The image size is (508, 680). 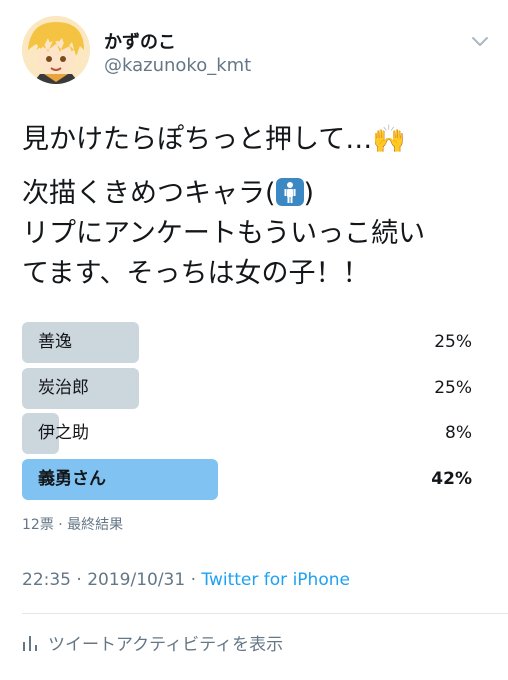 I want to click on avatar, so click(x=56, y=50).